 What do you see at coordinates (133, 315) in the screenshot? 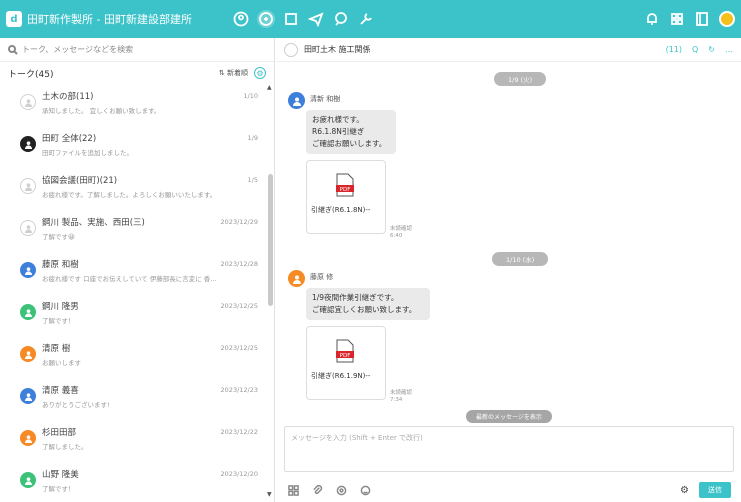
I see `list-item: 鋼川 隆男 2023/12/25 了解です！` at bounding box center [133, 315].